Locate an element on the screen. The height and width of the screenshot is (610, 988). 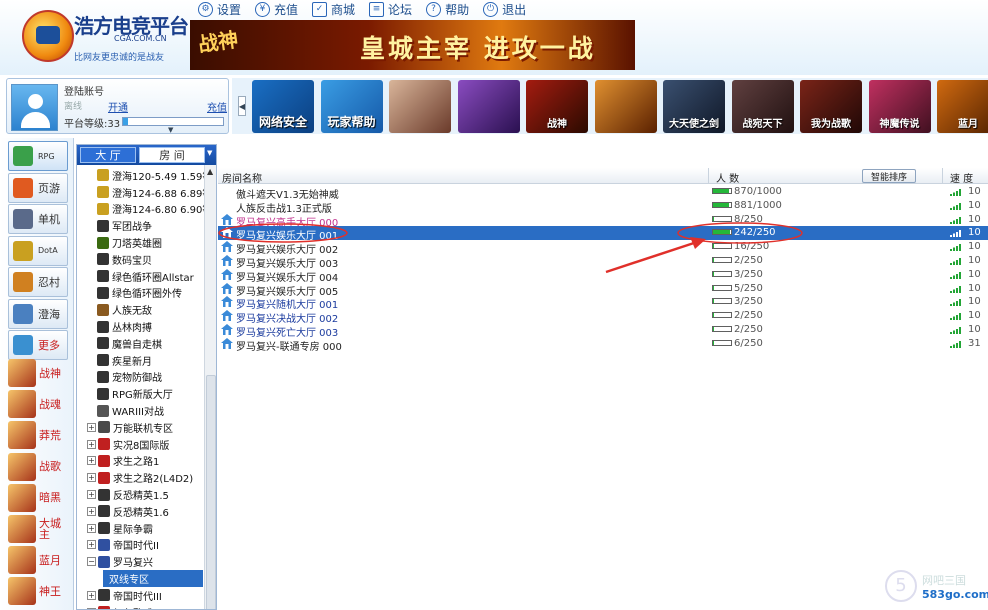
room-row: 人族反击战1.3正式版 881/1000 10 is located at coordinates (603, 207).